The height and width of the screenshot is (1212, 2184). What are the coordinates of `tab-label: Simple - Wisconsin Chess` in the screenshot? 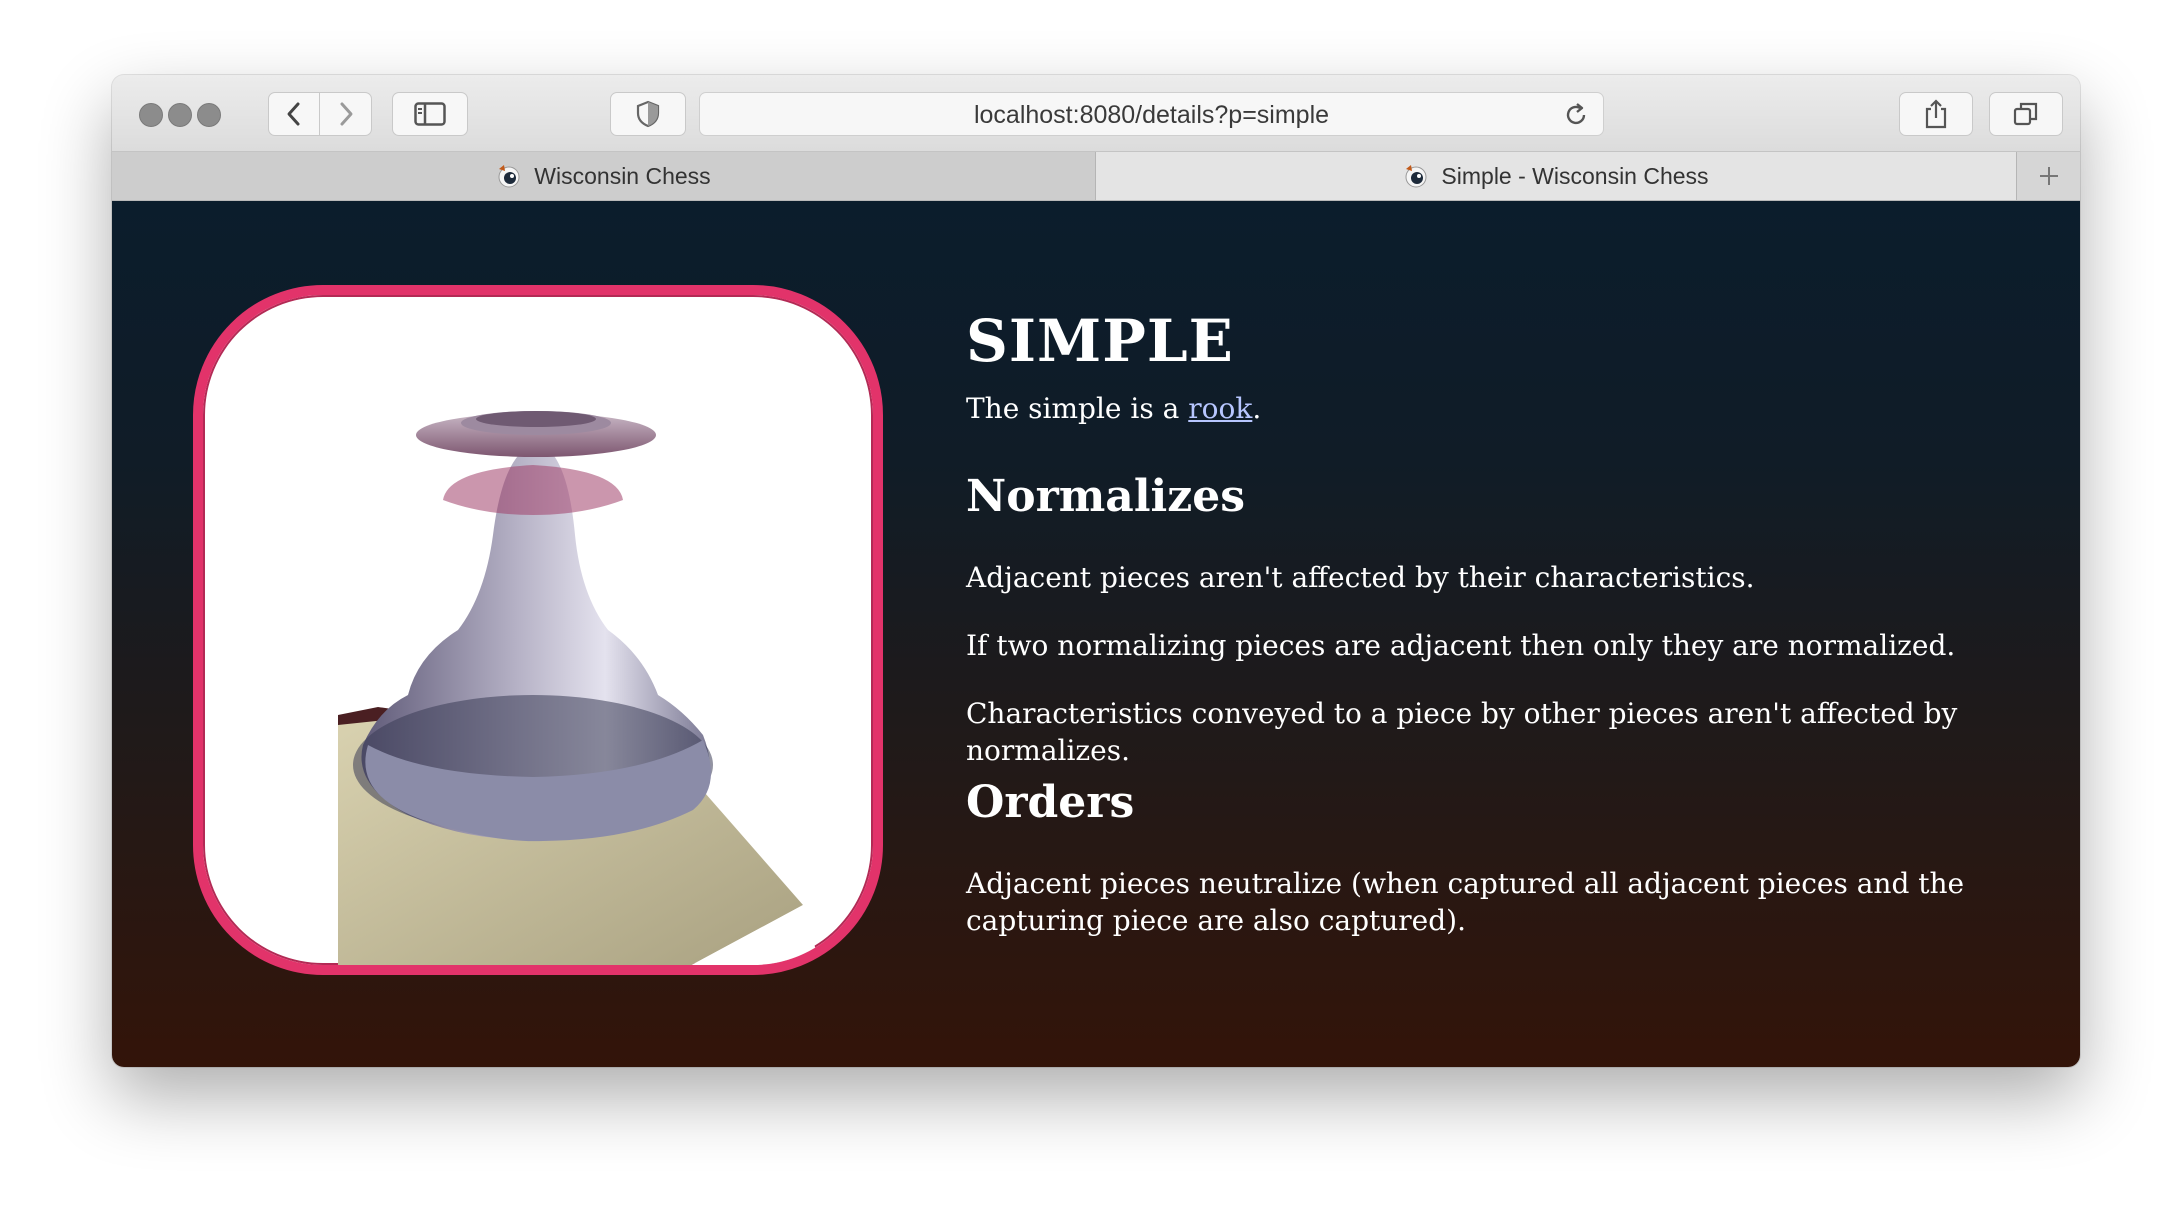 It's located at (1575, 175).